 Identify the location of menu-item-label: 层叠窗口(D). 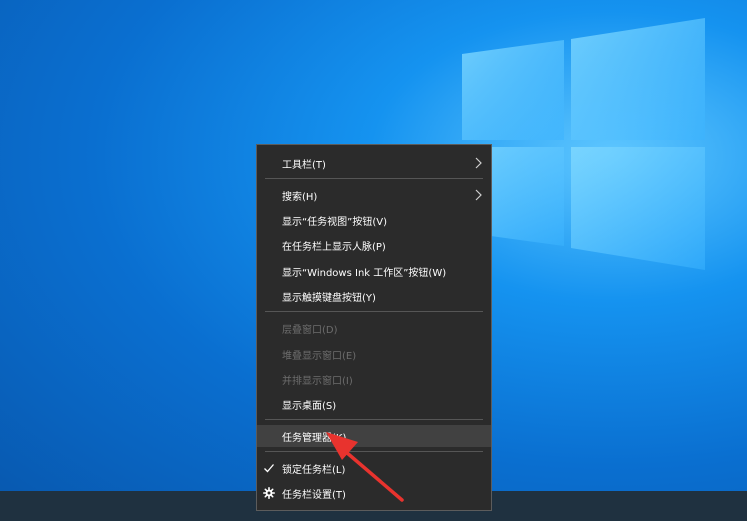
(310, 330).